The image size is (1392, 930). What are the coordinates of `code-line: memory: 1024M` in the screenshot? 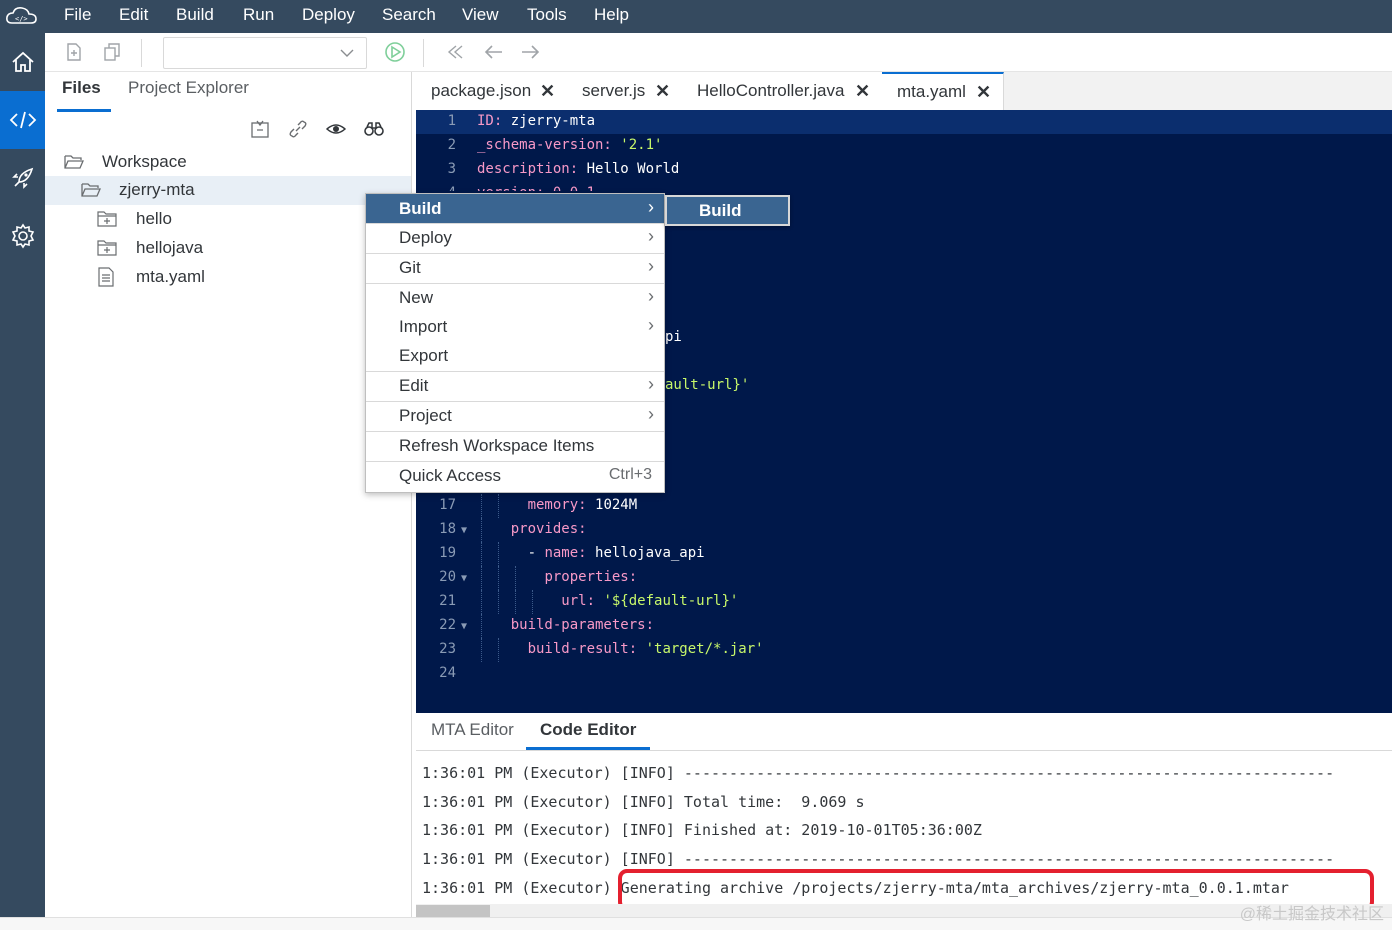 It's located at (583, 505).